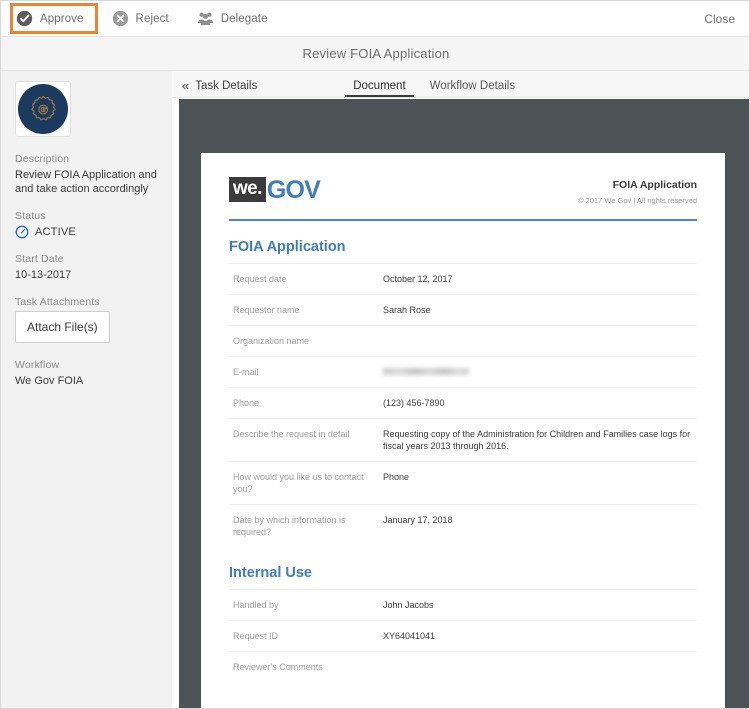 The width and height of the screenshot is (750, 709). I want to click on wegov-logo: we. GOV, so click(275, 189).